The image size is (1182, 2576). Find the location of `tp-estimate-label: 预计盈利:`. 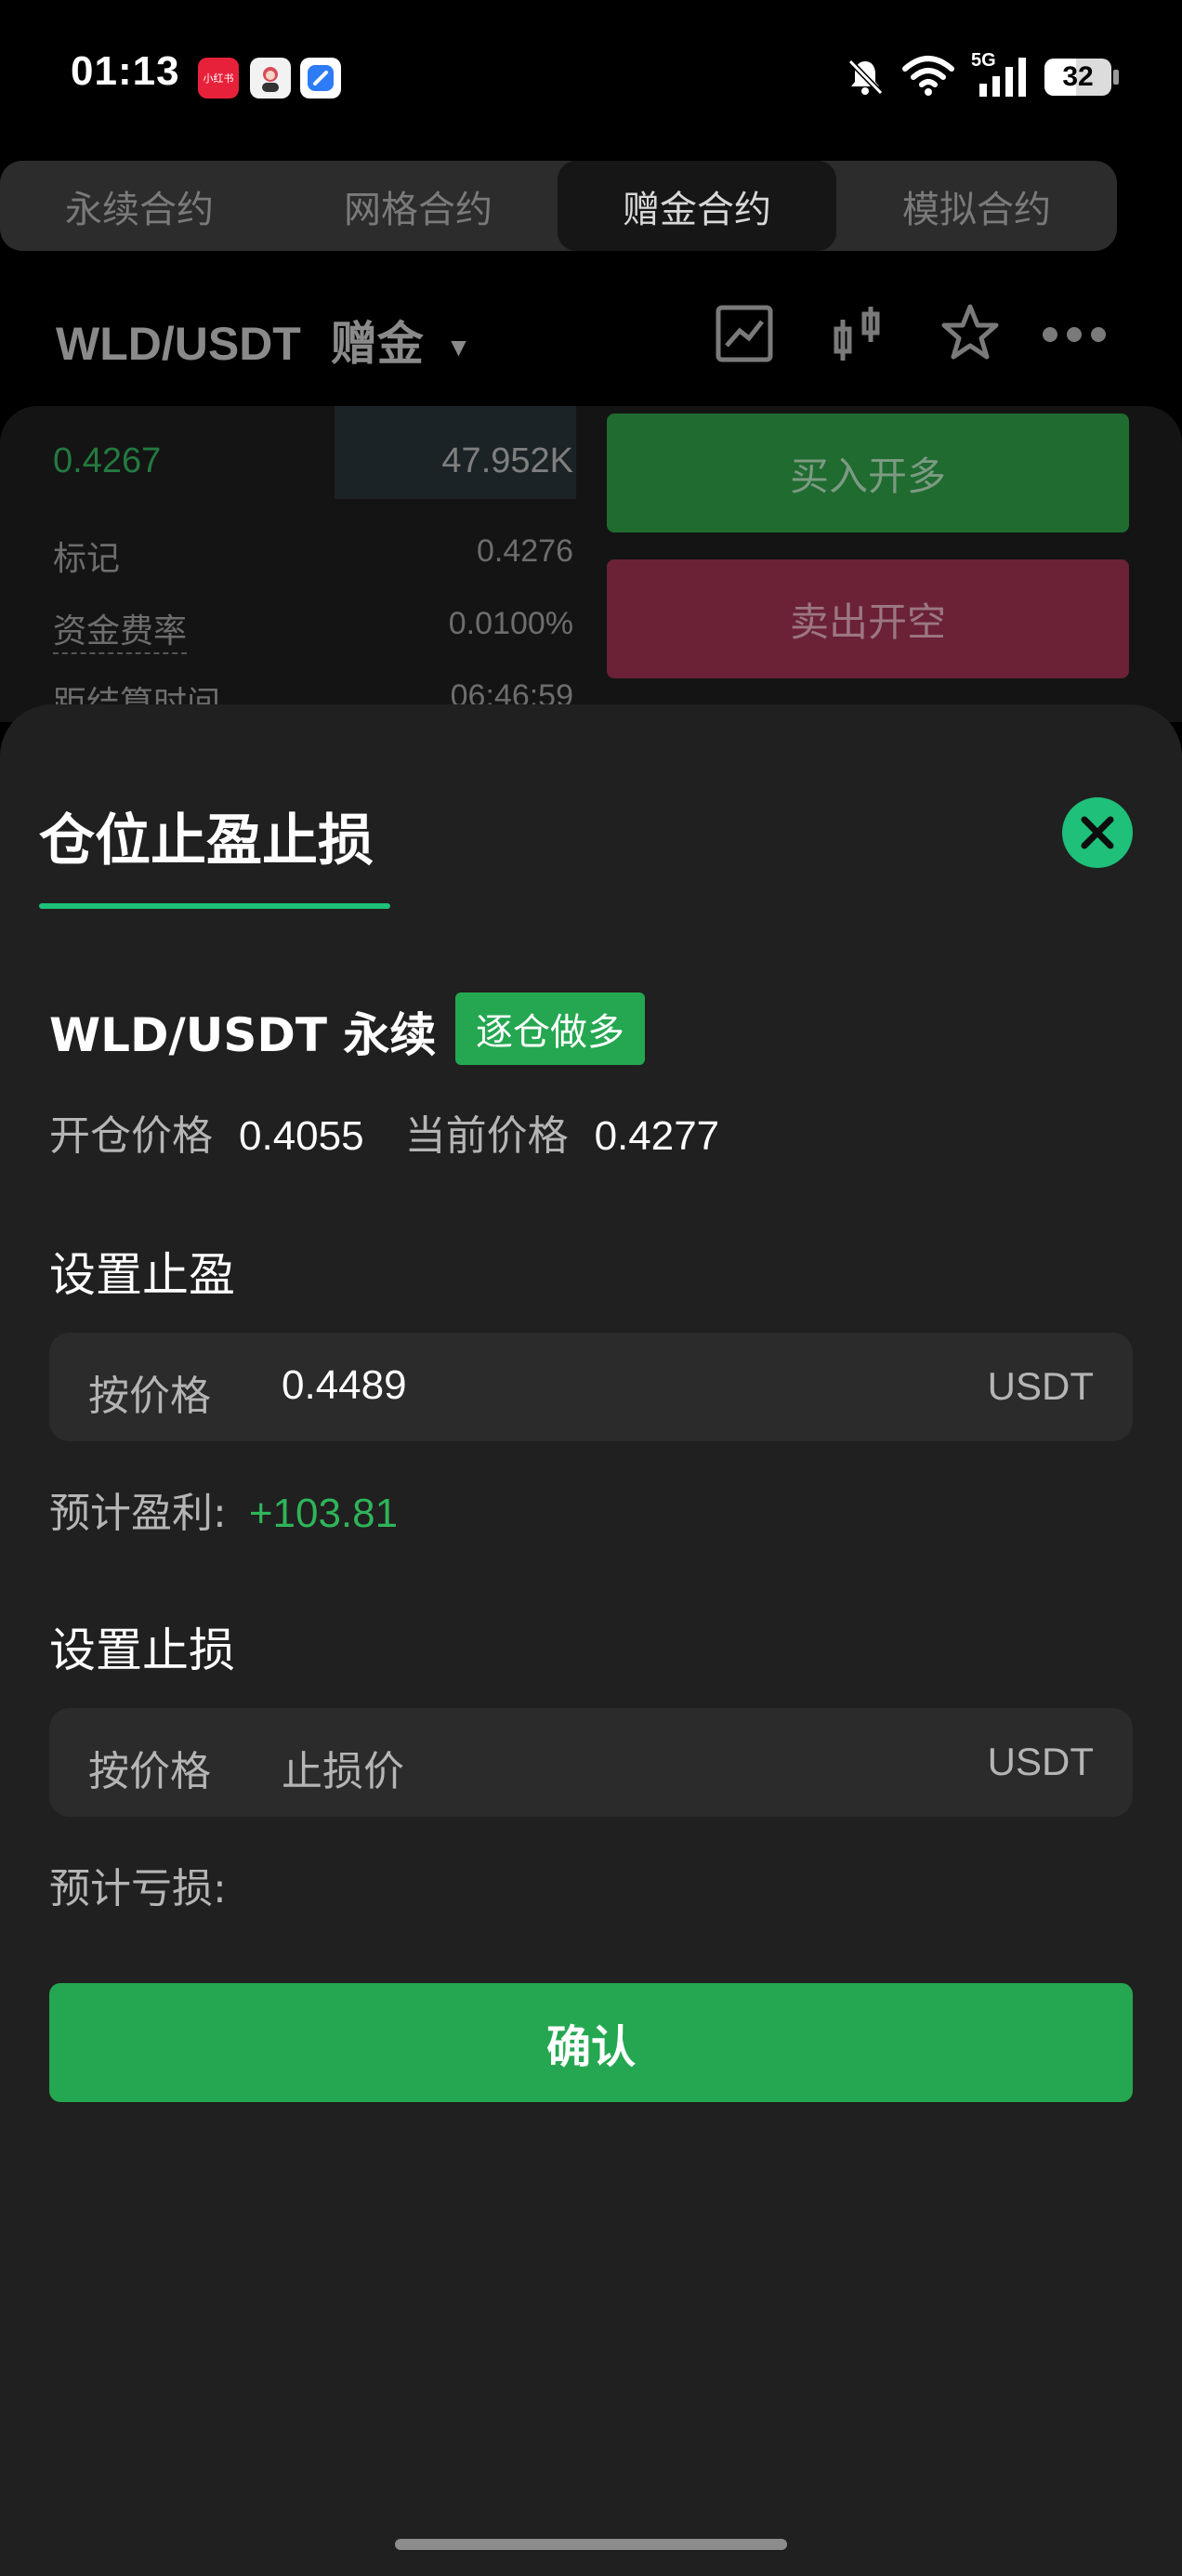

tp-estimate-label: 预计盈利: is located at coordinates (138, 1513).